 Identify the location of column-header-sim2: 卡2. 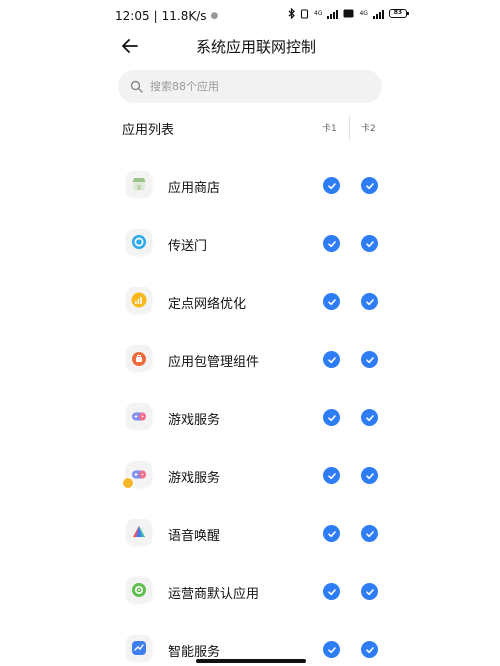
(368, 129).